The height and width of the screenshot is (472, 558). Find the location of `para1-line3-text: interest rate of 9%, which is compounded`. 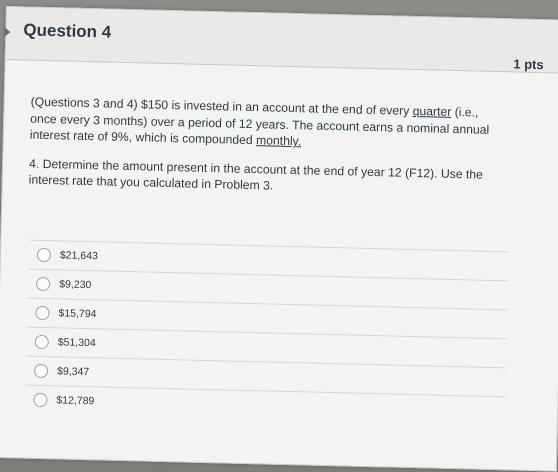

para1-line3-text: interest rate of 9%, which is compounded is located at coordinates (143, 137).